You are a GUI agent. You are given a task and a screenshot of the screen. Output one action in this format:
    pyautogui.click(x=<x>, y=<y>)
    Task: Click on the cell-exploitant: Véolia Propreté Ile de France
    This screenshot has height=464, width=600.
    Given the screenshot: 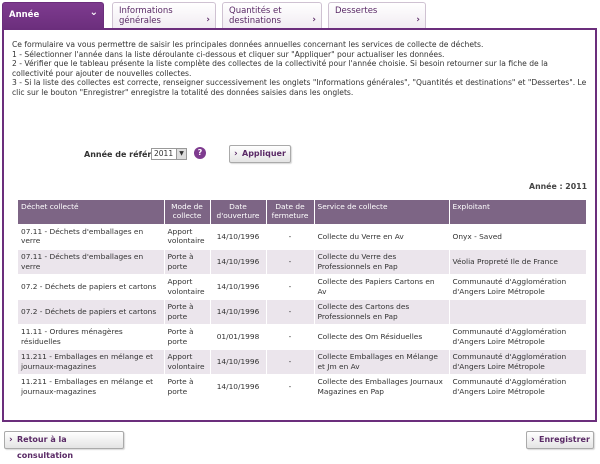 What is the action you would take?
    pyautogui.click(x=518, y=262)
    